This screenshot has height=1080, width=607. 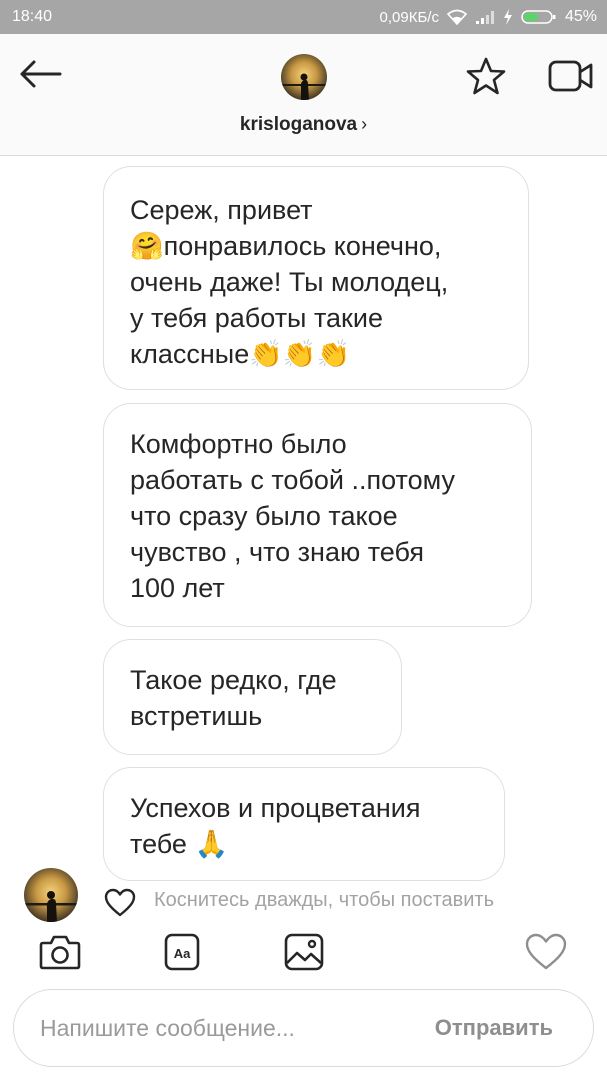 I want to click on back-arrow-icon, so click(x=41, y=74).